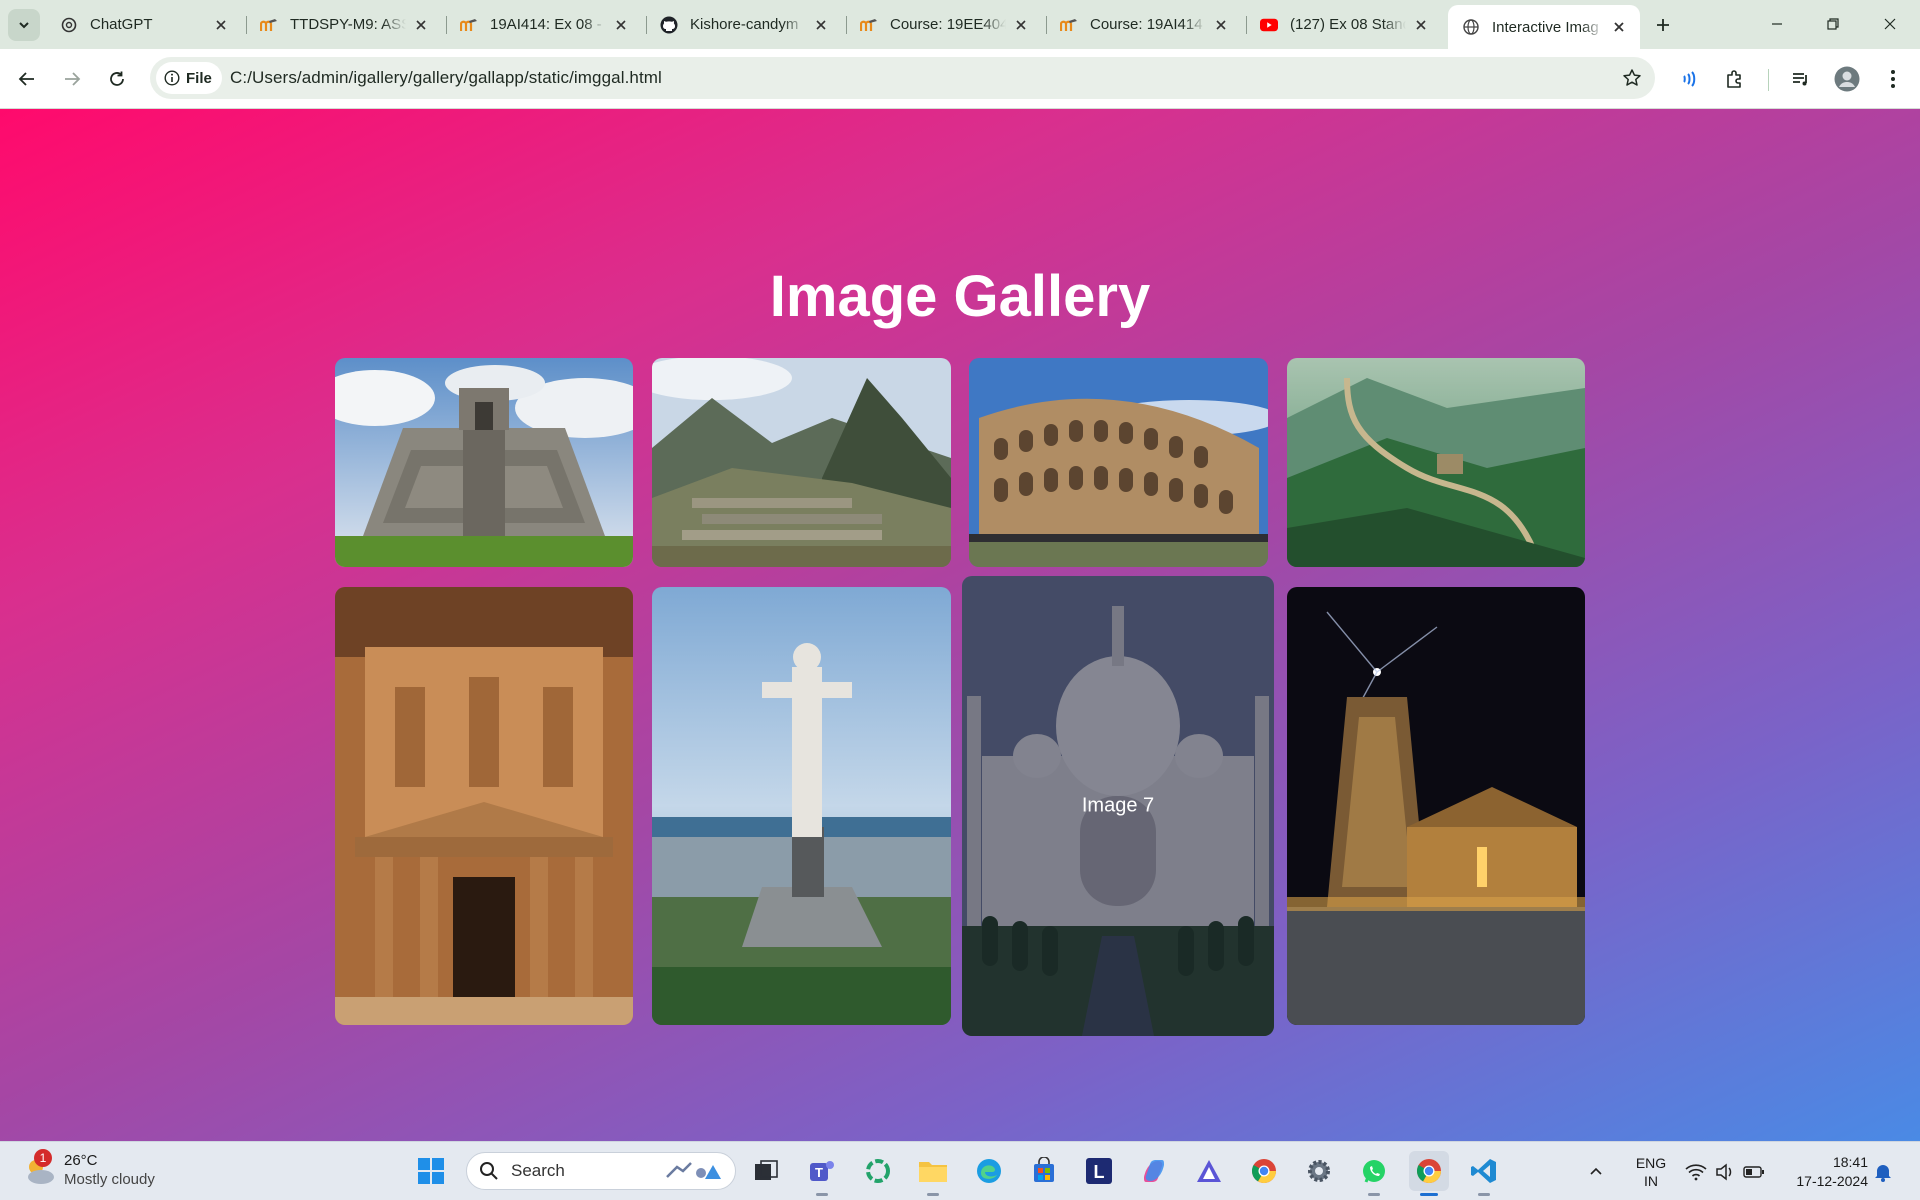  Describe the element at coordinates (431, 1171) in the screenshot. I see `start-button` at that location.